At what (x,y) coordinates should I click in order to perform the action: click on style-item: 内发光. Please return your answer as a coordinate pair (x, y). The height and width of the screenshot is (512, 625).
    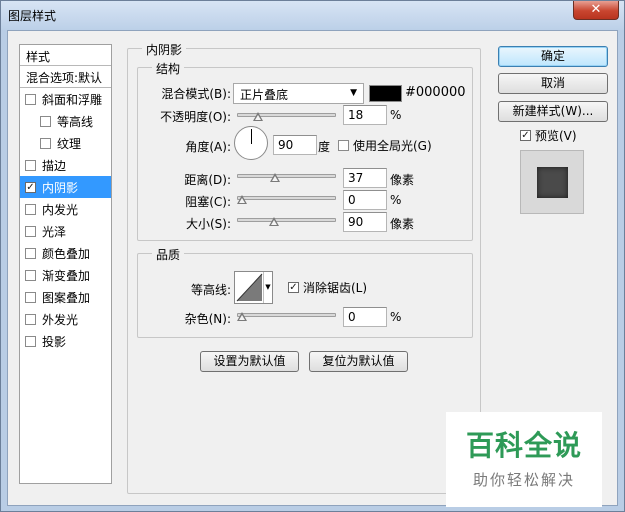
    Looking at the image, I should click on (65, 209).